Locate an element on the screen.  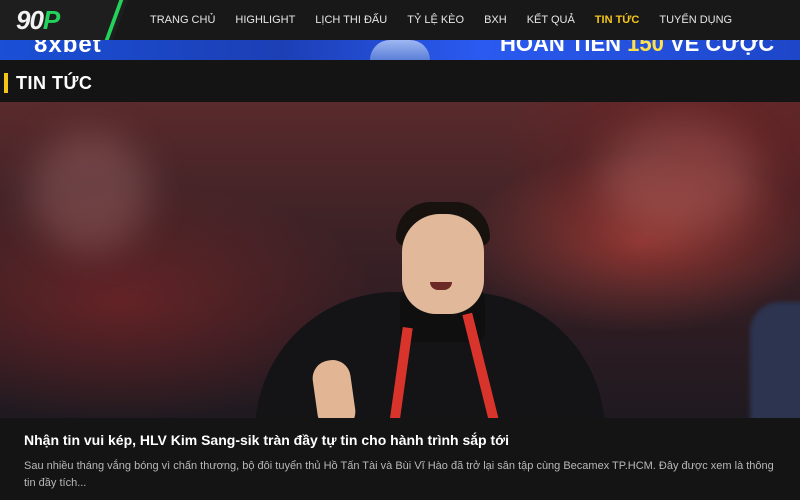
nav-item-schedule: LỊCH THI ĐẤU is located at coordinates (351, 20).